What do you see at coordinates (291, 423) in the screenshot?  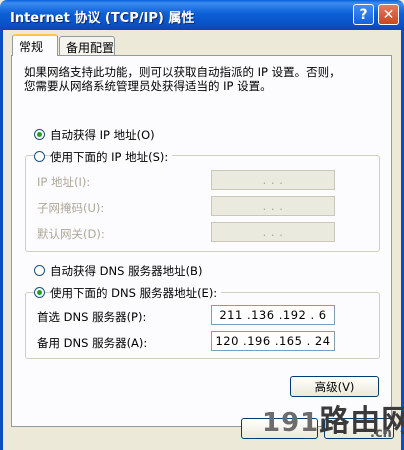 I see `watermark-number: 191` at bounding box center [291, 423].